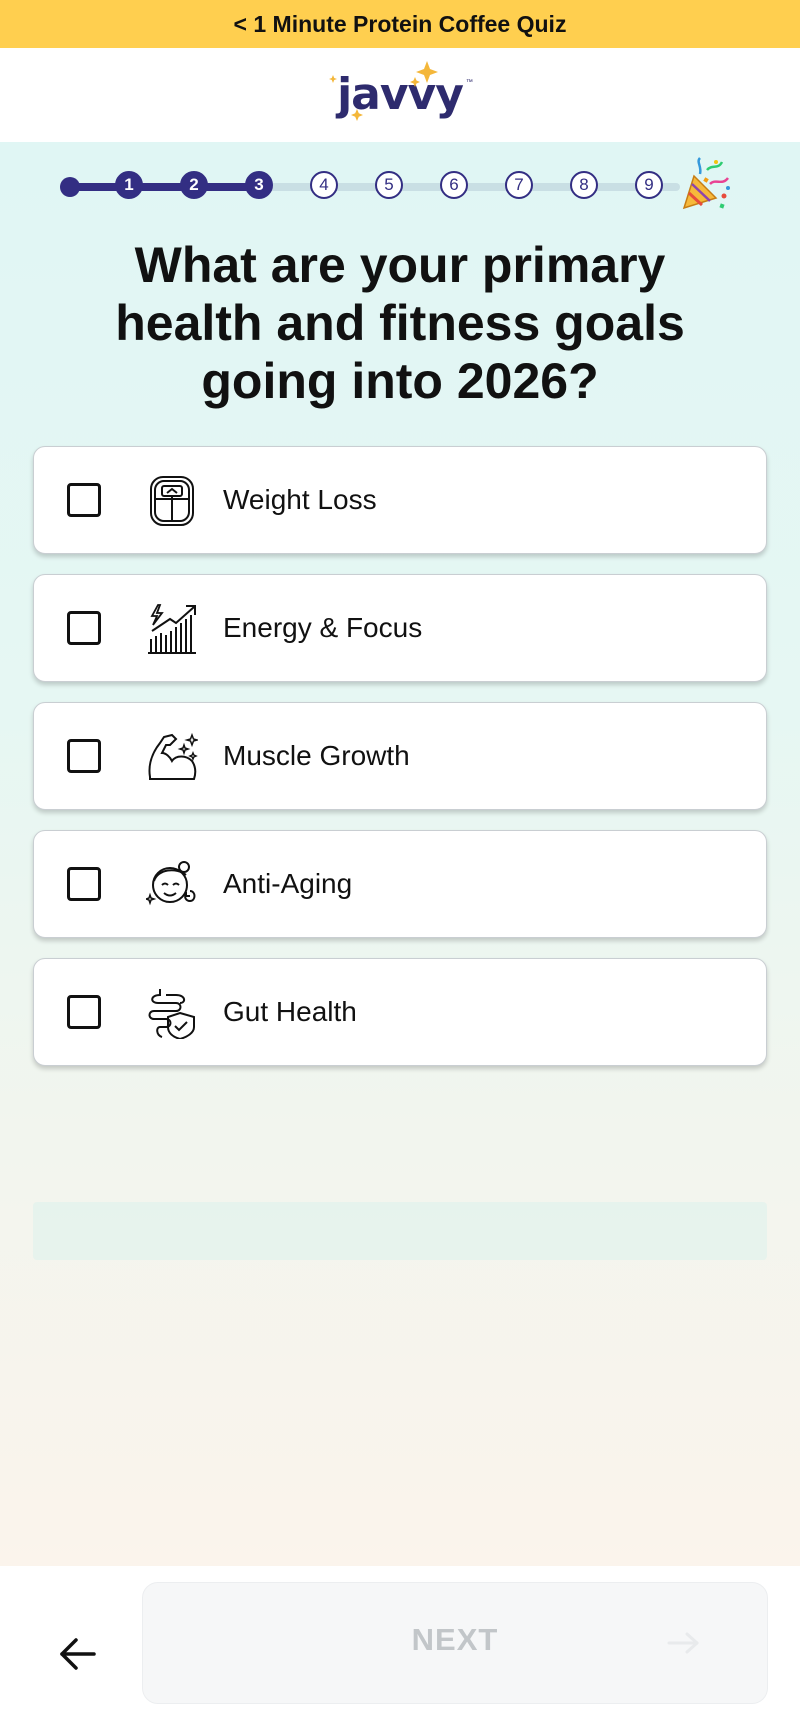  I want to click on logo-wordmark: javvy, so click(400, 94).